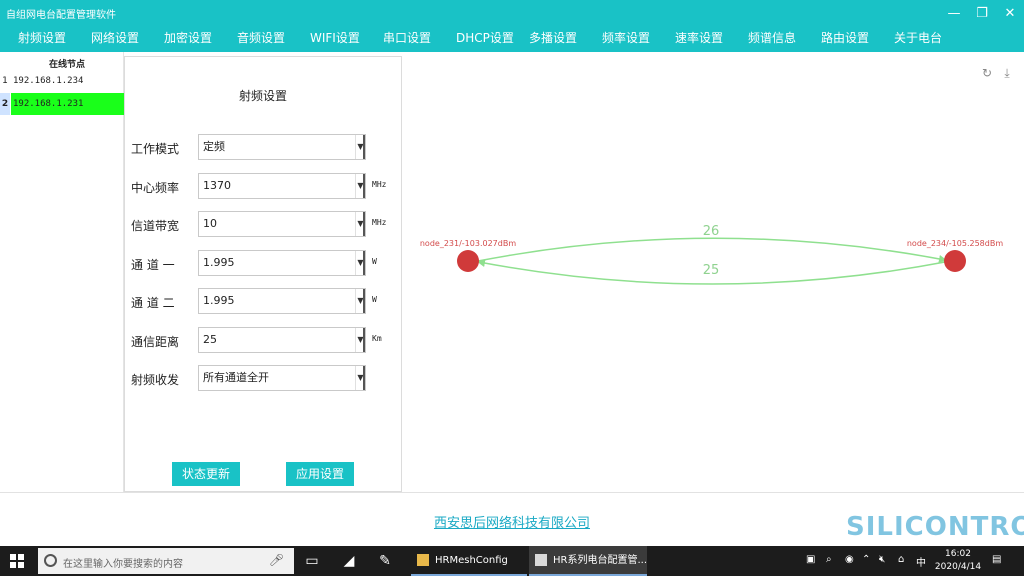 The width and height of the screenshot is (1024, 576). I want to click on menu-rate-settings: 速率设置, so click(699, 37).